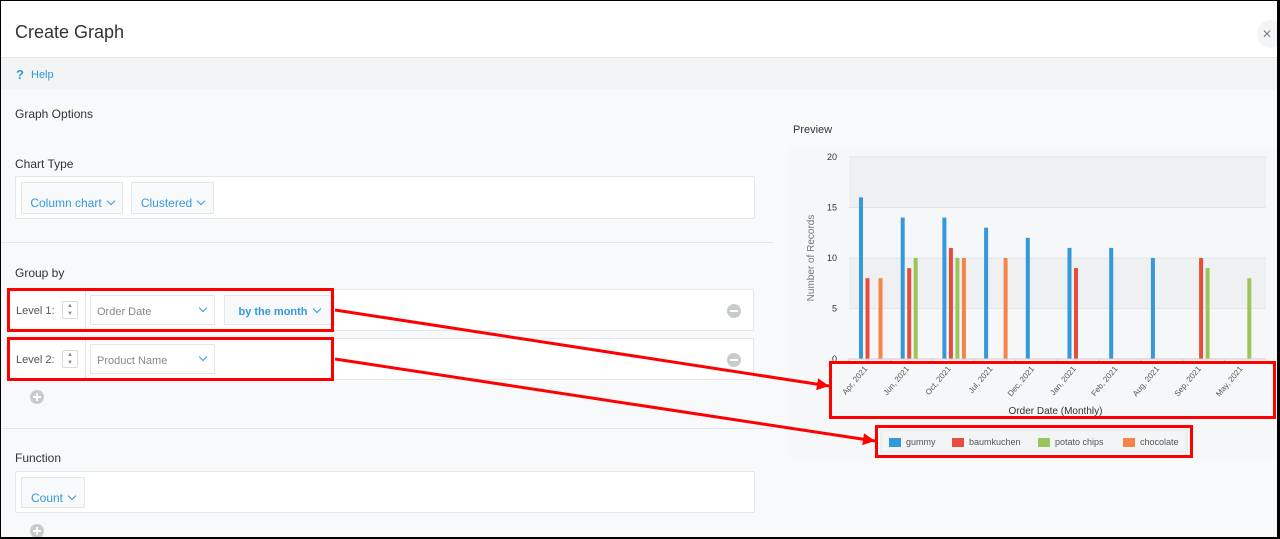 The width and height of the screenshot is (1280, 539). What do you see at coordinates (834, 309) in the screenshot?
I see `y-tick-label: 5` at bounding box center [834, 309].